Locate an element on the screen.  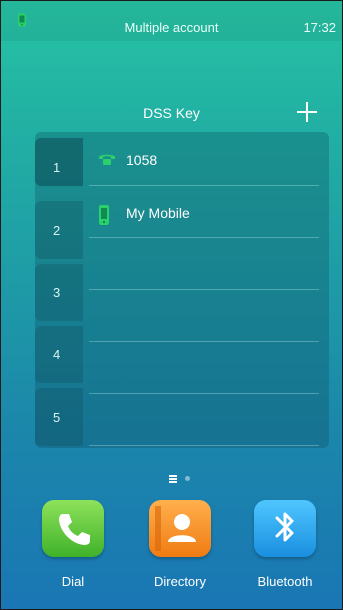
mobile-icon is located at coordinates (104, 217).